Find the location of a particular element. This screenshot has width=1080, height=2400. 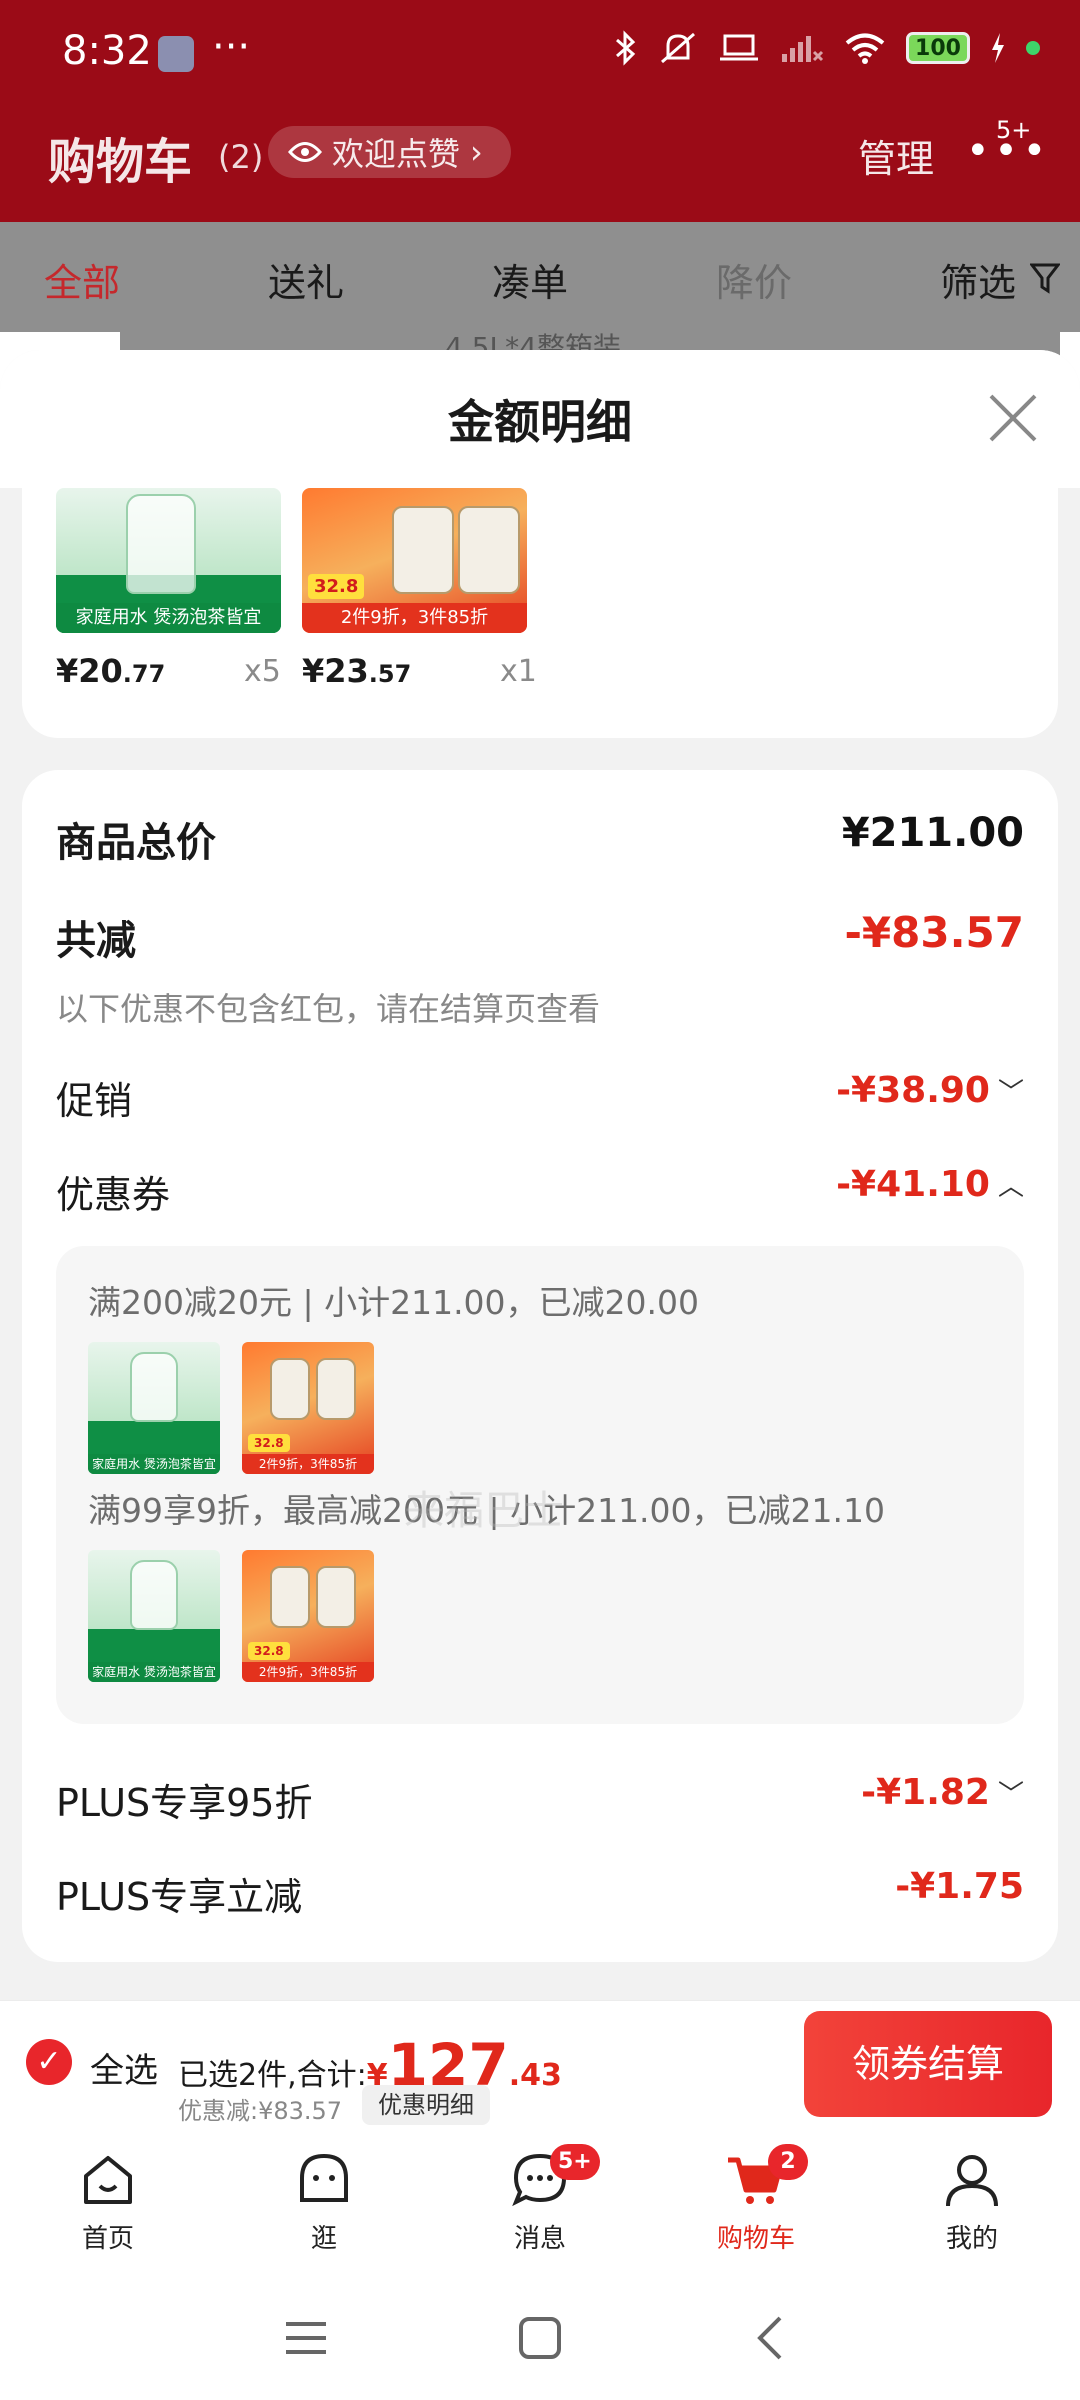

product-thumbnail-water: 家庭用水 煲汤泡茶皆宜 is located at coordinates (168, 560).